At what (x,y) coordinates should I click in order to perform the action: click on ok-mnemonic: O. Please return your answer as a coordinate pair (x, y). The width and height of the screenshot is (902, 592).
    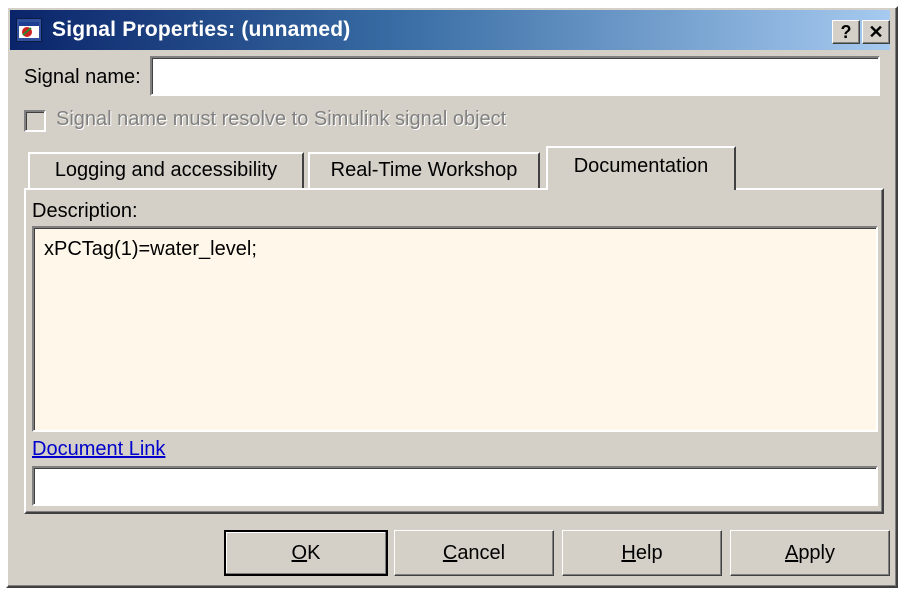
    Looking at the image, I should click on (299, 553).